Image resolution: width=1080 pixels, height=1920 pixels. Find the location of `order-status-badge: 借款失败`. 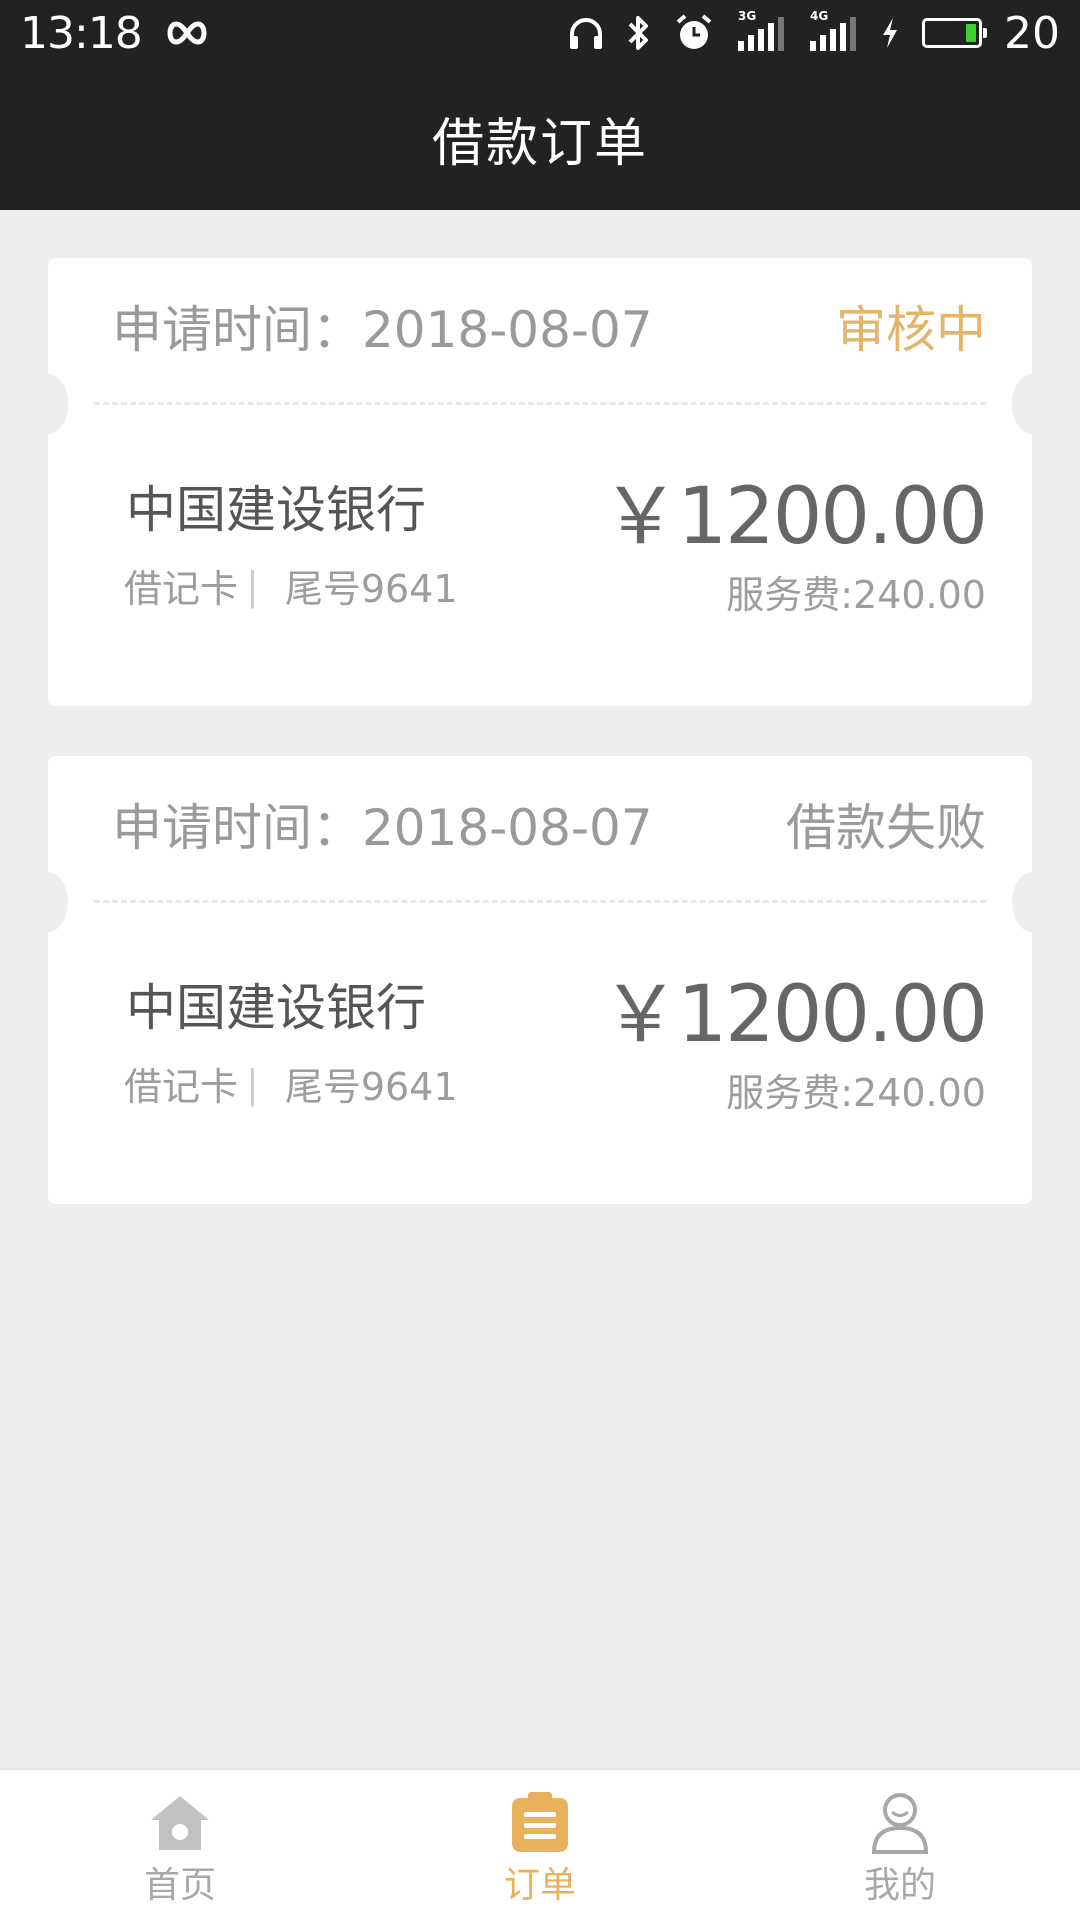

order-status-badge: 借款失败 is located at coordinates (886, 828).